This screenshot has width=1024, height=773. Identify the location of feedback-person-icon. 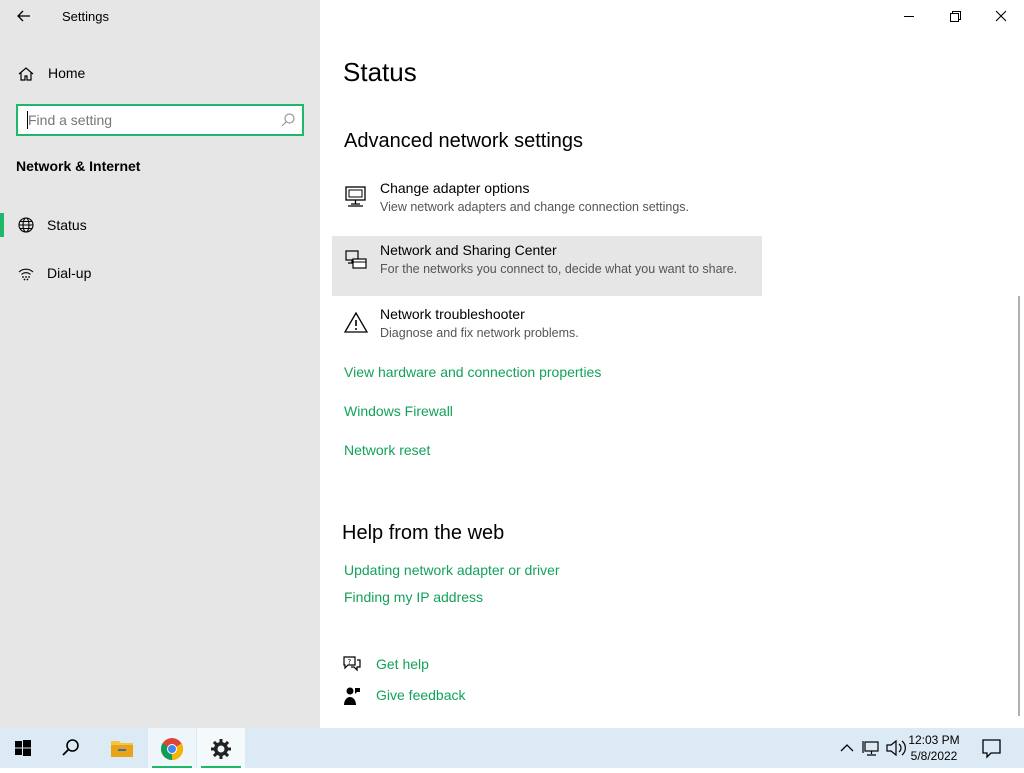
(352, 696).